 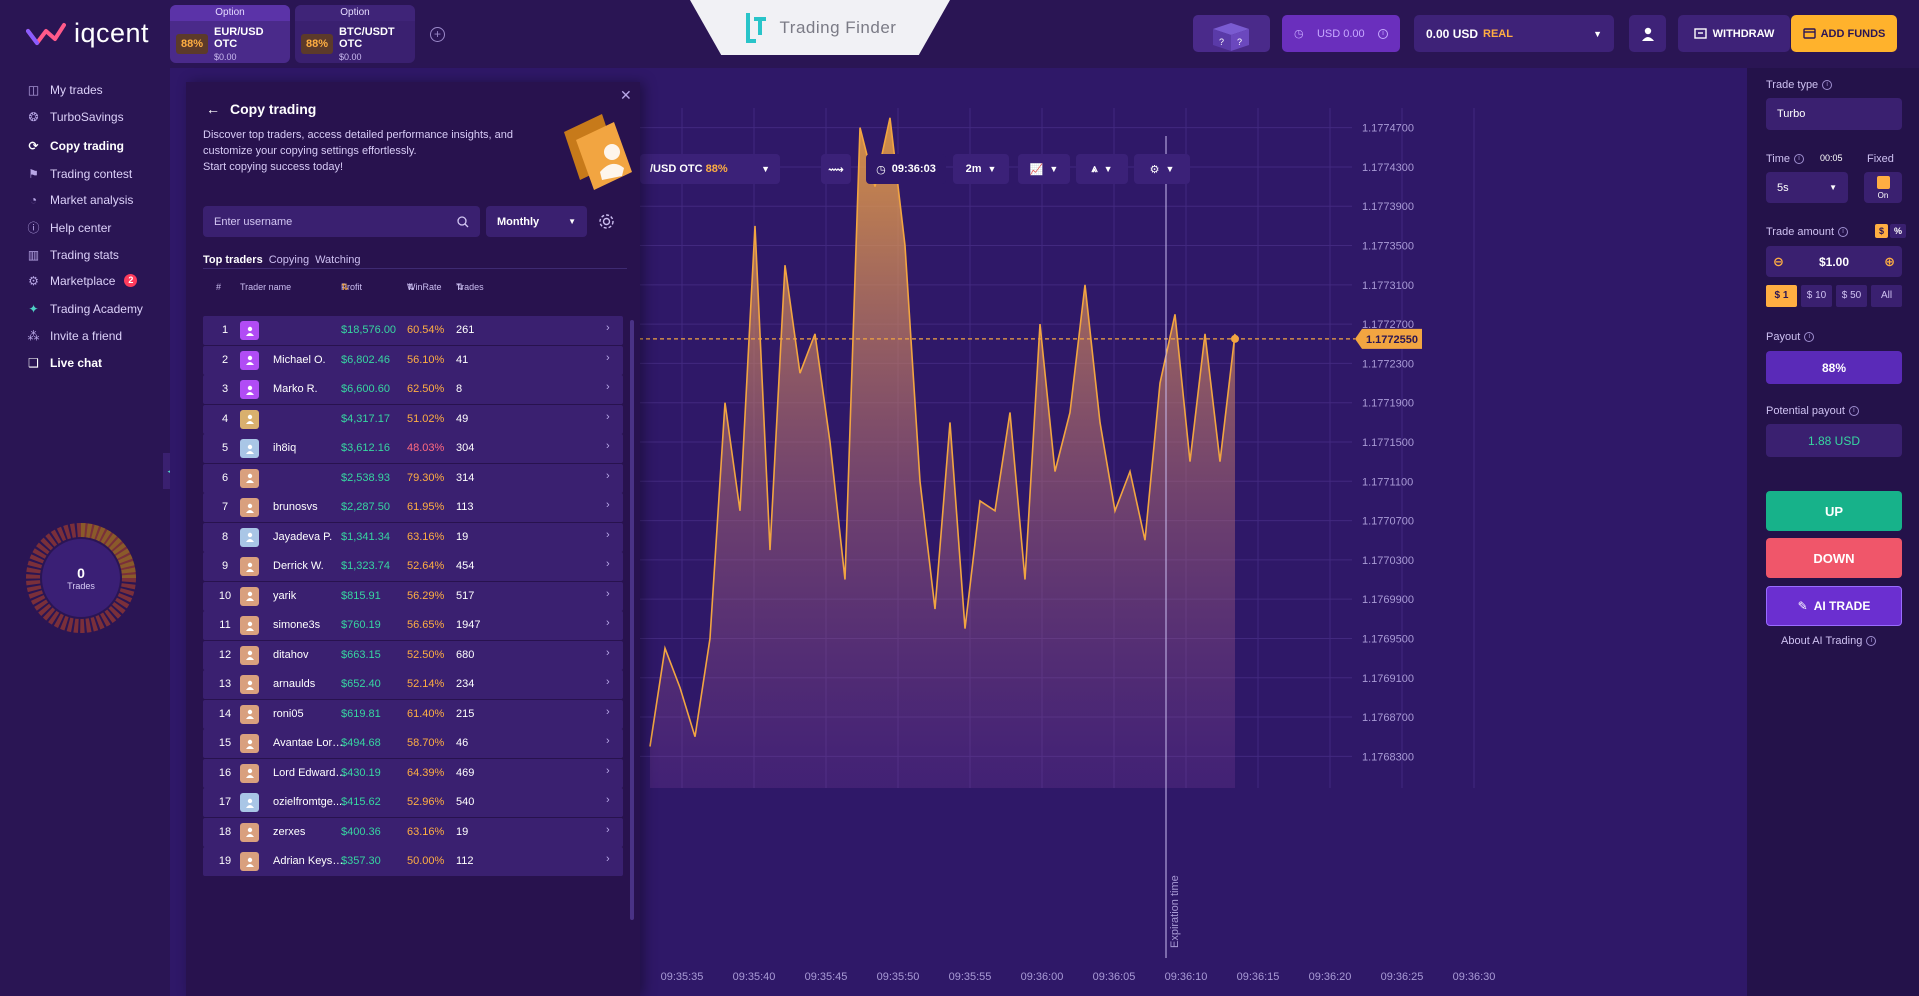 I want to click on sidebar-item-invite-friend: ⁂ Invite a friend, so click(x=74, y=335).